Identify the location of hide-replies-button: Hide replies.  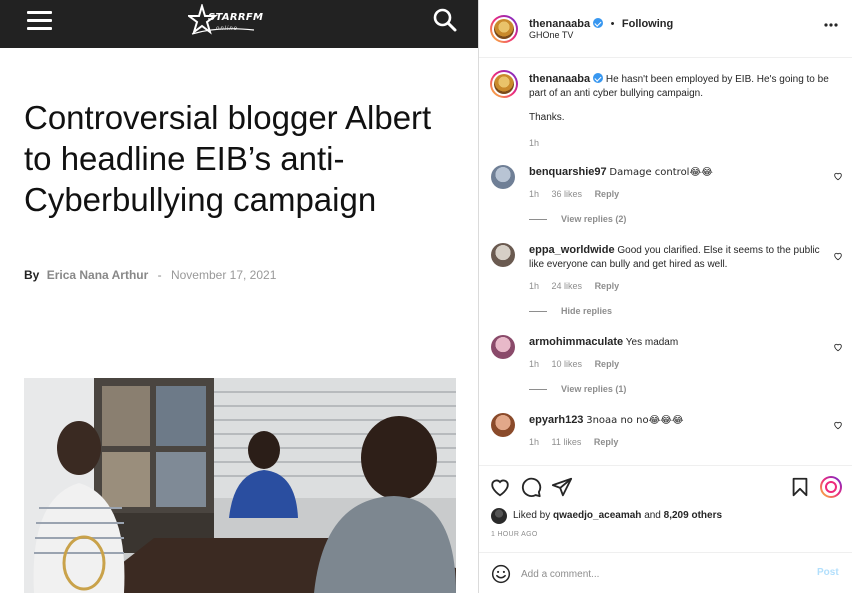
(570, 311).